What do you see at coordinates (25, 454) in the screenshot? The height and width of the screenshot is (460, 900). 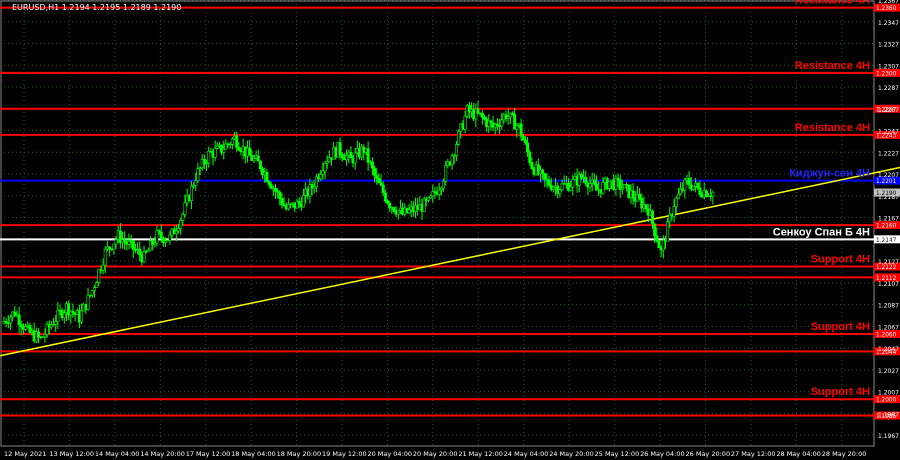 I see `x-tick-label: 12 May 2021` at bounding box center [25, 454].